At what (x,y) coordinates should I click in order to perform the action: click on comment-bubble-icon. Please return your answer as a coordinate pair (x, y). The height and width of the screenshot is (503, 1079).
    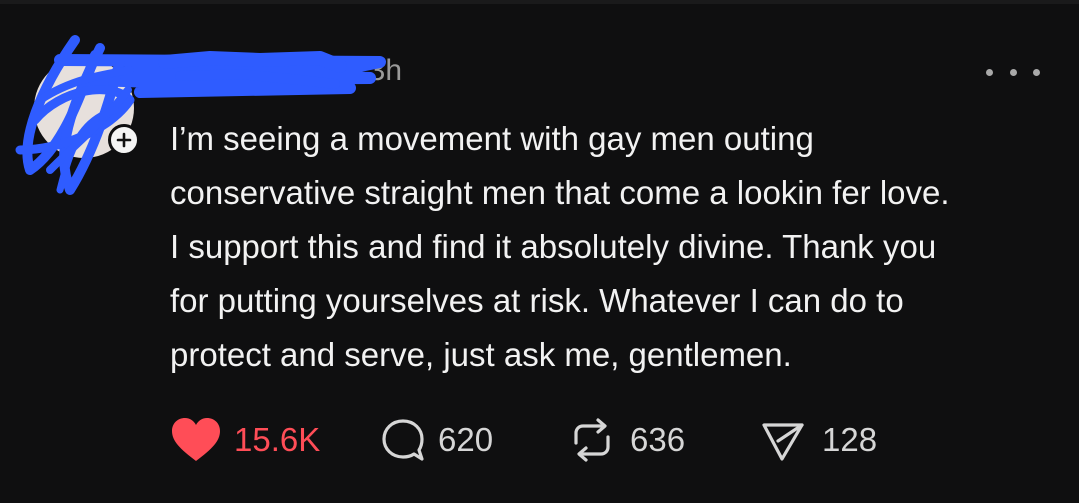
    Looking at the image, I should click on (403, 440).